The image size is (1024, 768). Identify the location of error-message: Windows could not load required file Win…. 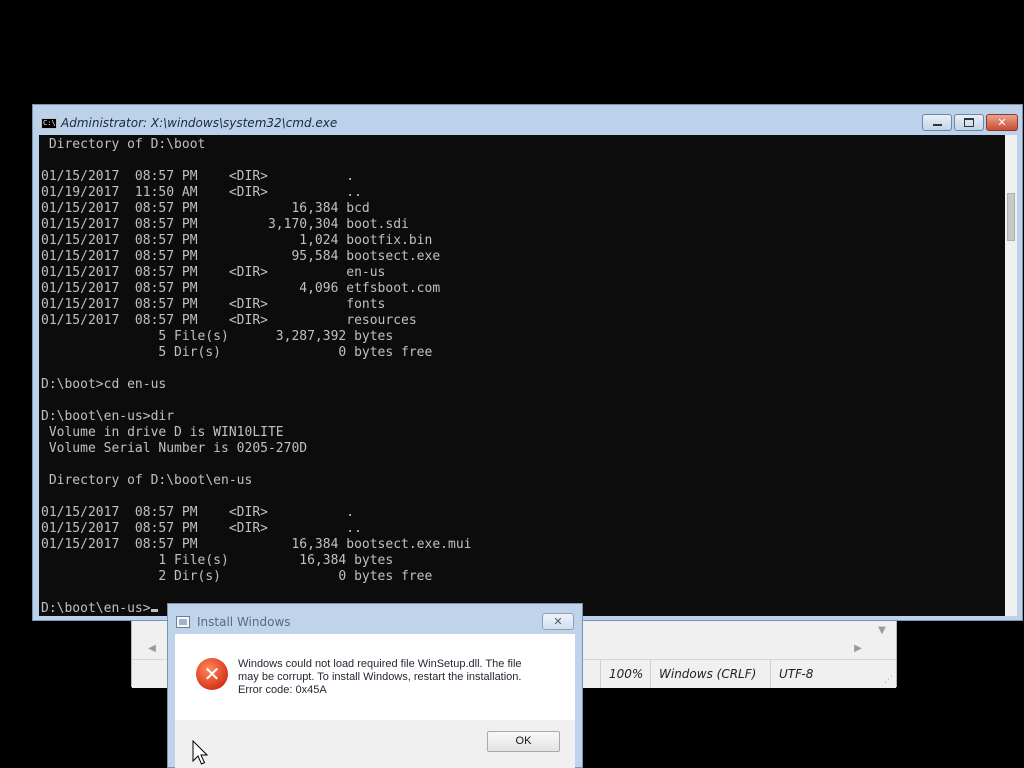
(398, 677).